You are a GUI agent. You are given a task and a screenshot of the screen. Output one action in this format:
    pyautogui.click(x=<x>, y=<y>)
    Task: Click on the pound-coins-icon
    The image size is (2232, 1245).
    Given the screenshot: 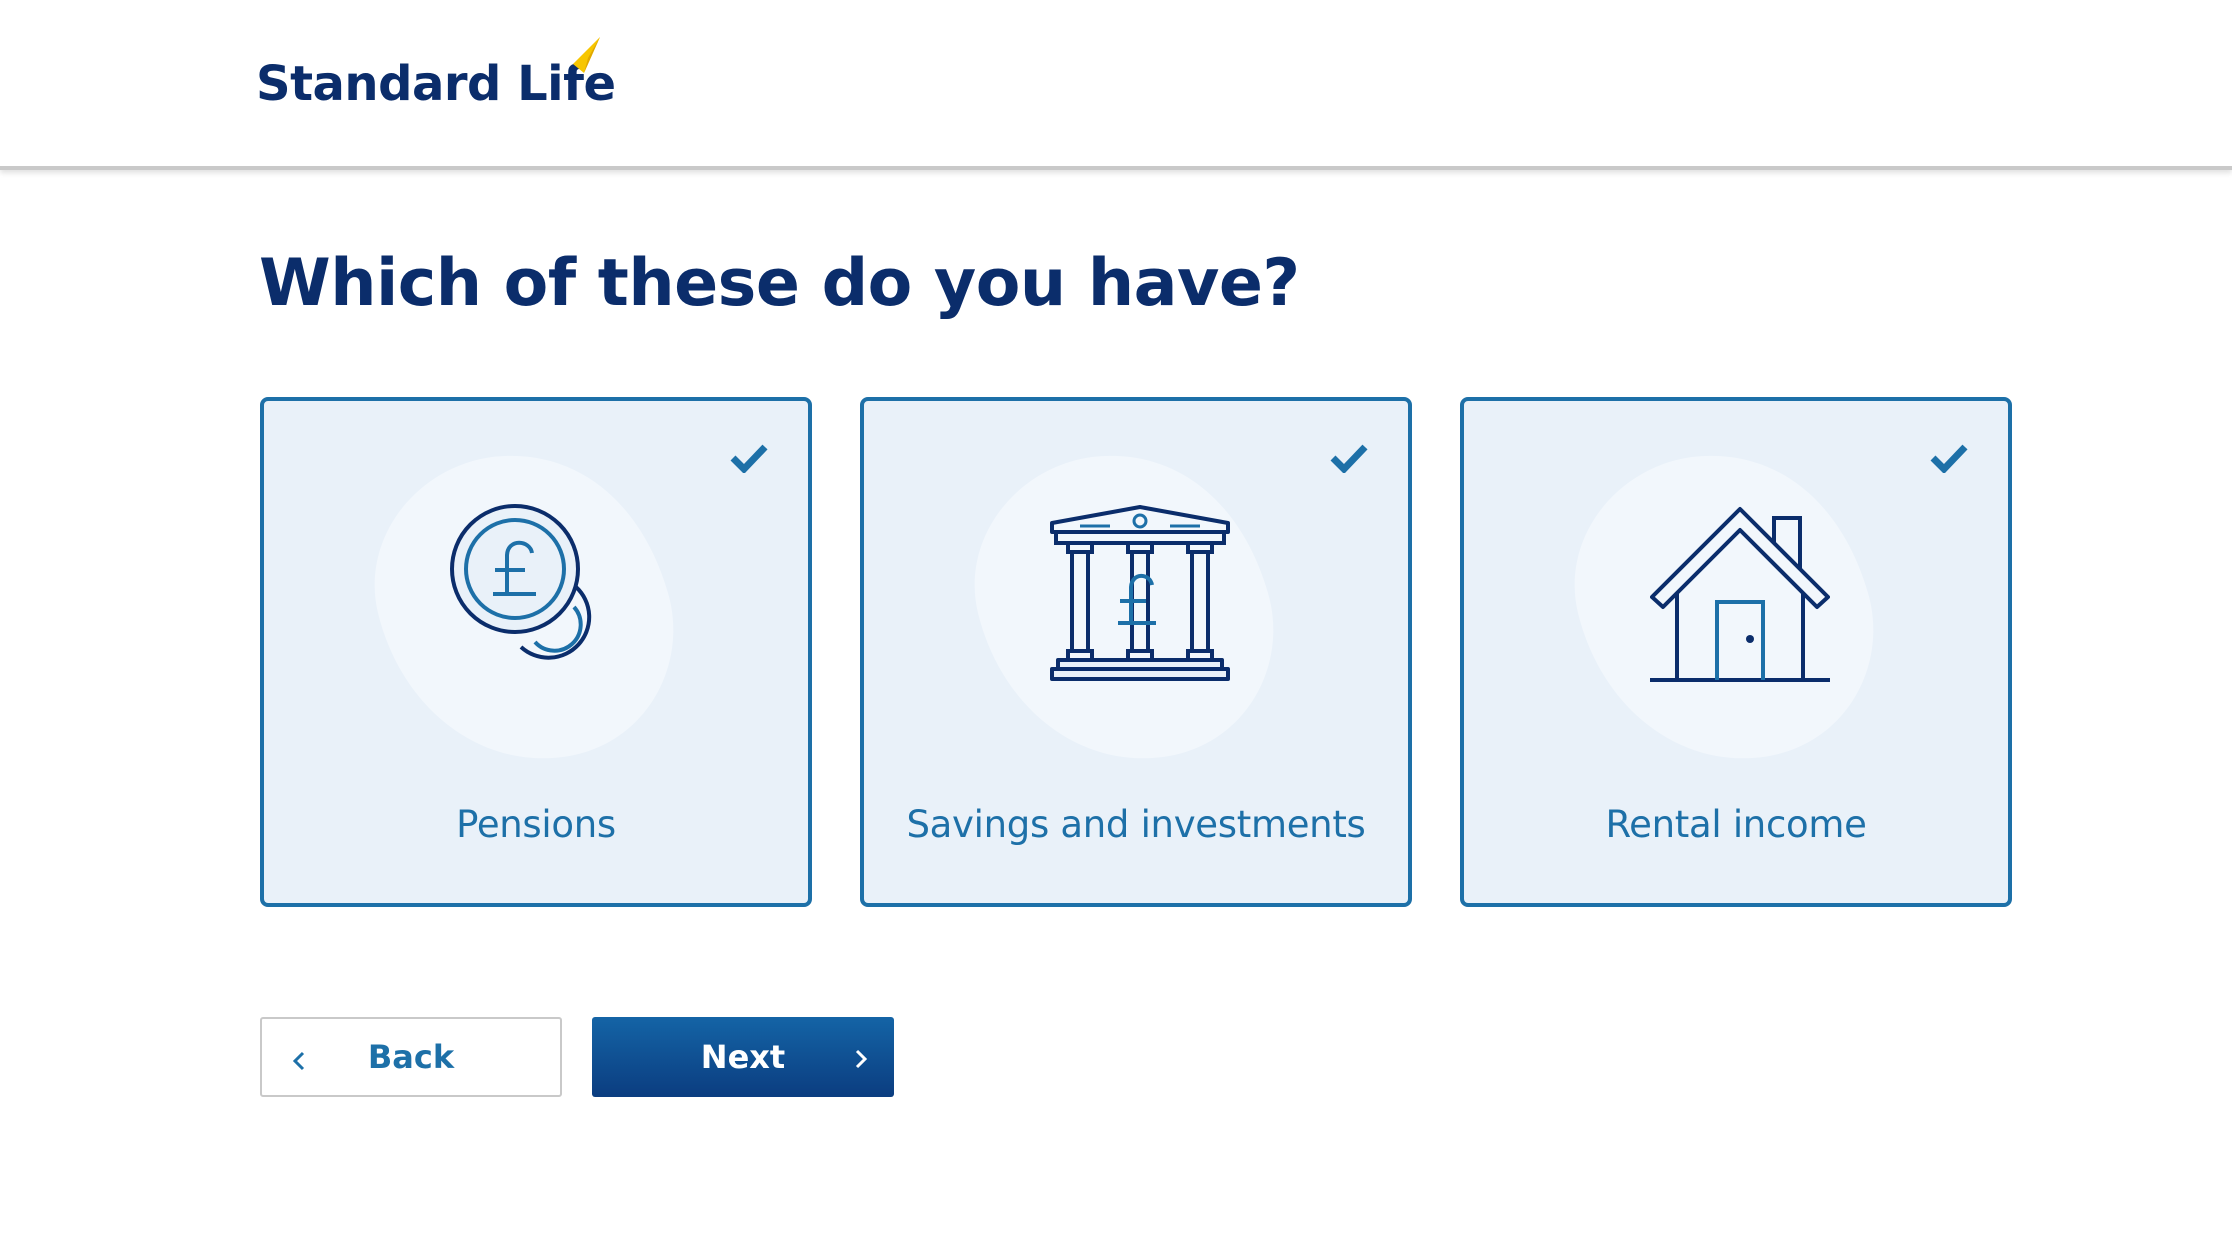 What is the action you would take?
    pyautogui.click(x=521, y=582)
    